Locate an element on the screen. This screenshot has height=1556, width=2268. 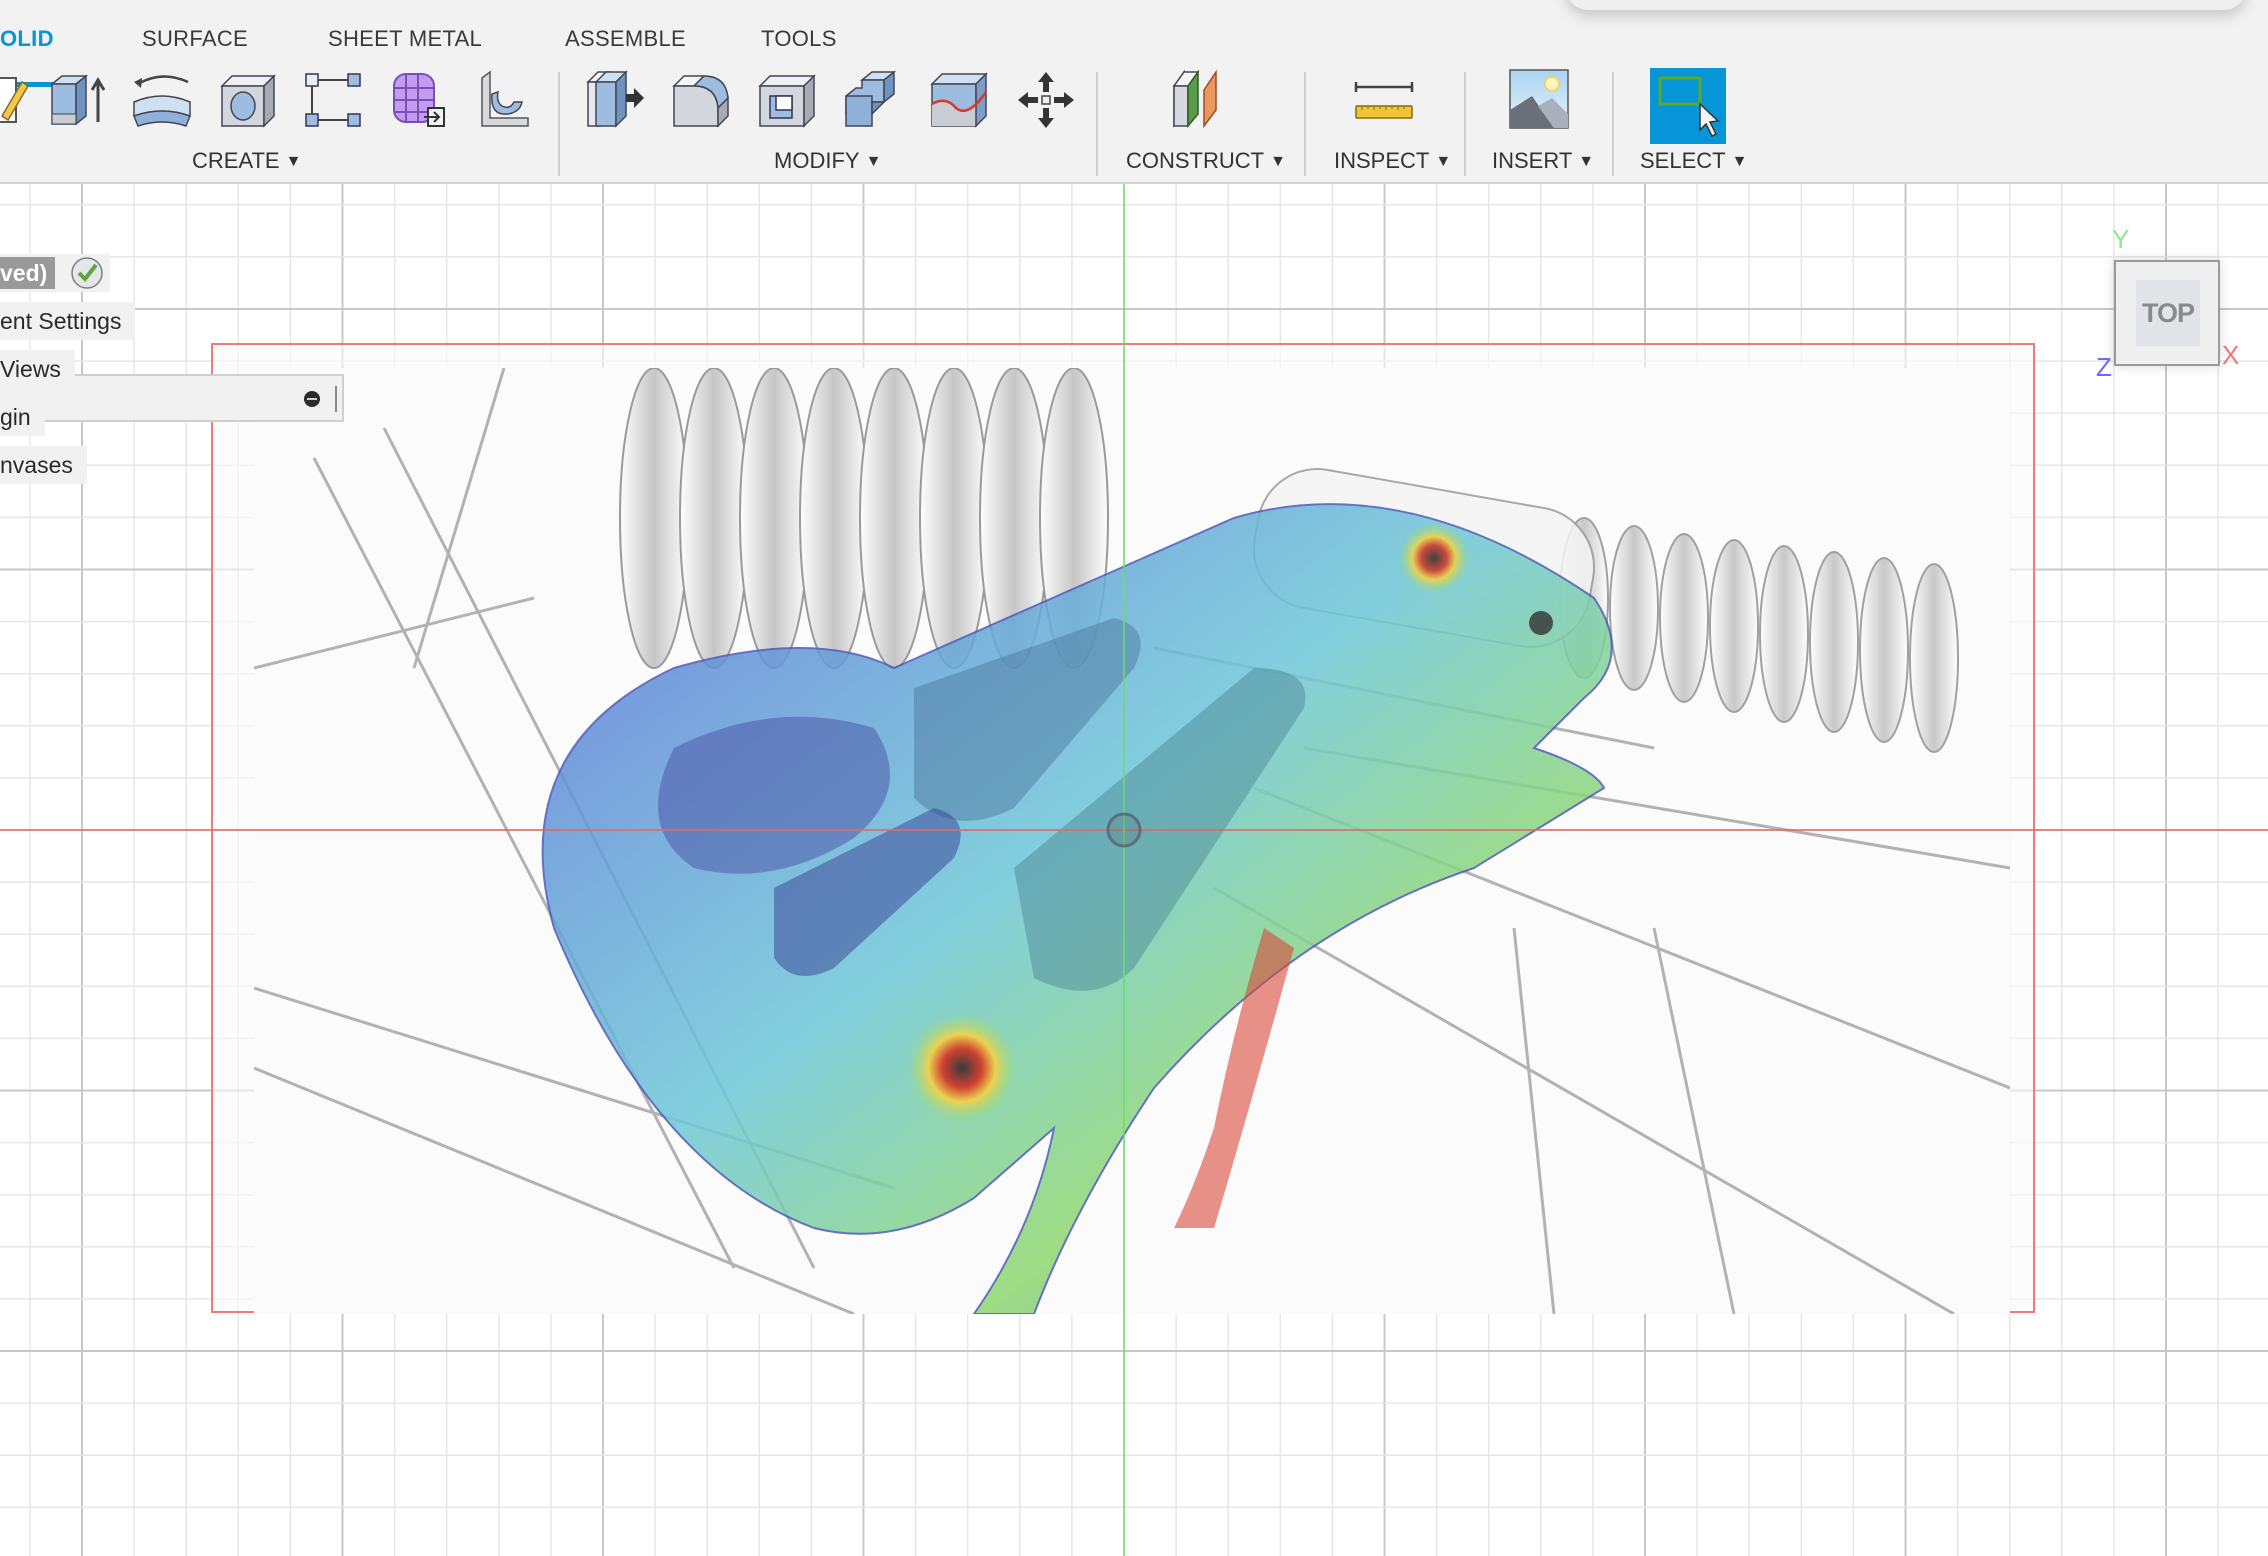
browser-item-document-settings: ent Settings is located at coordinates (68, 321).